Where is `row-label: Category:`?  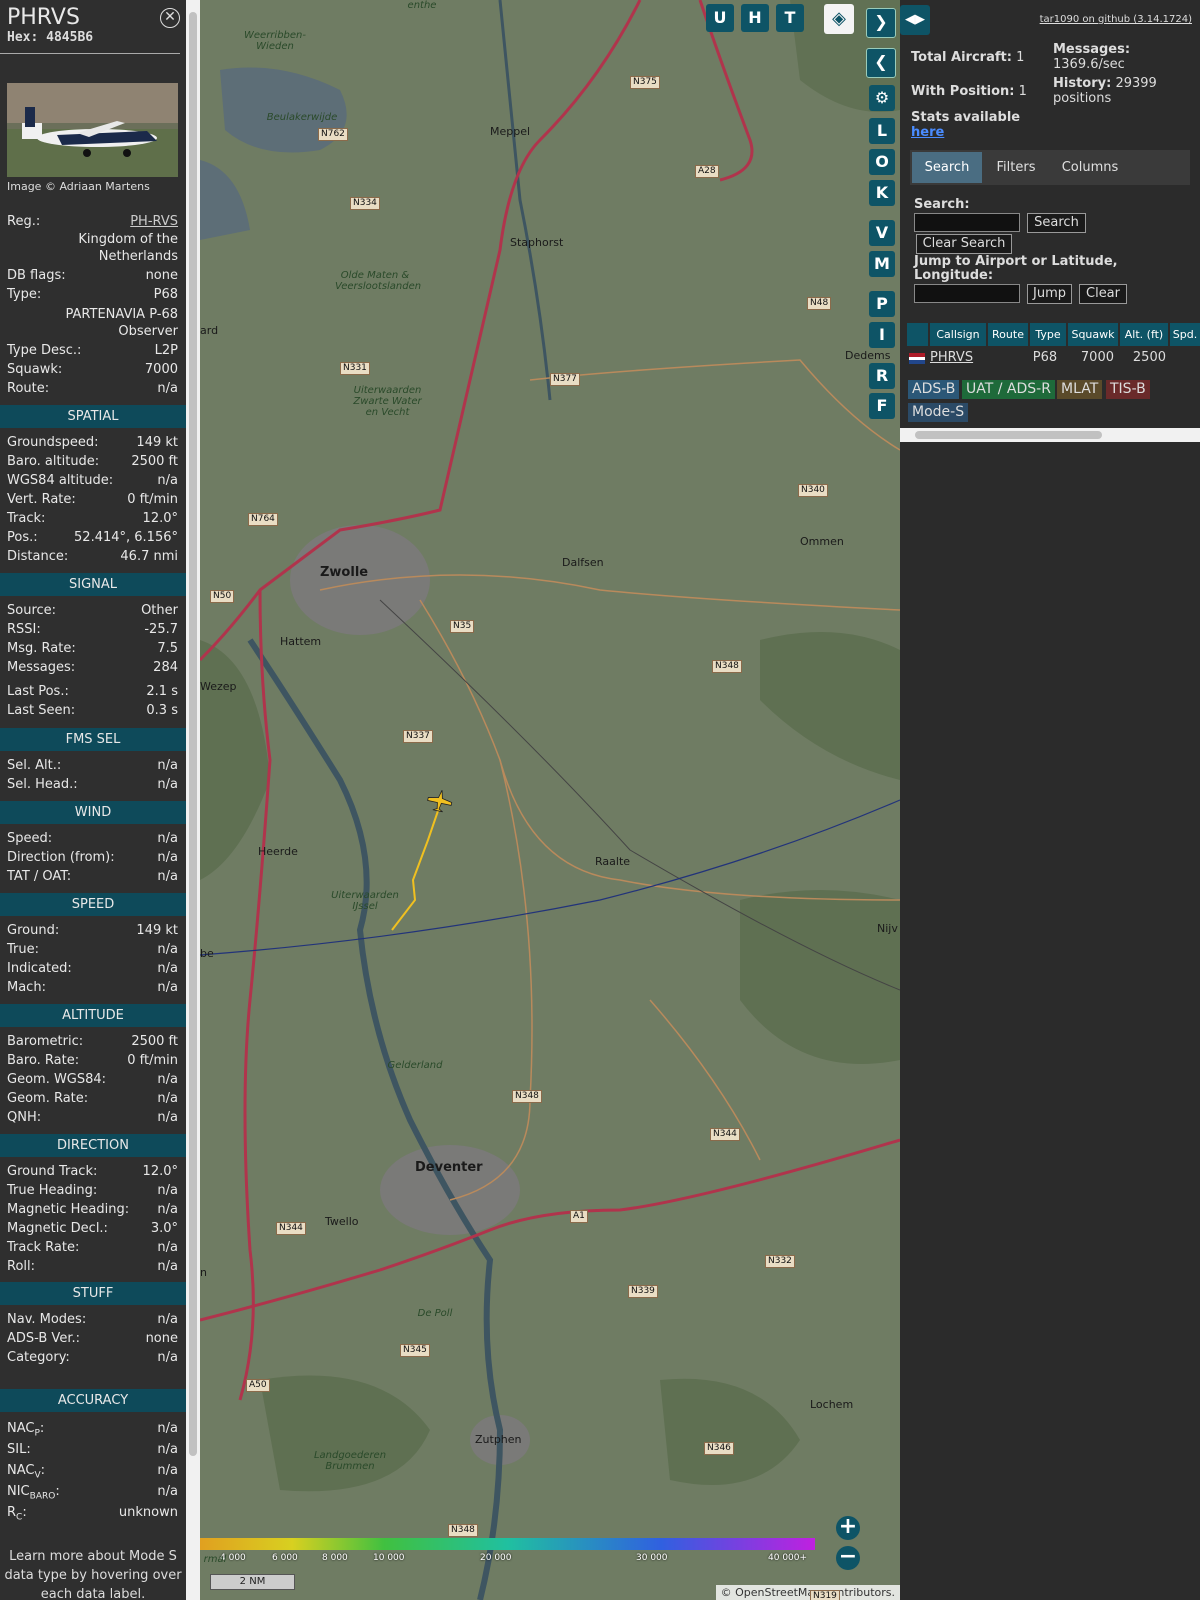 row-label: Category: is located at coordinates (38, 1357).